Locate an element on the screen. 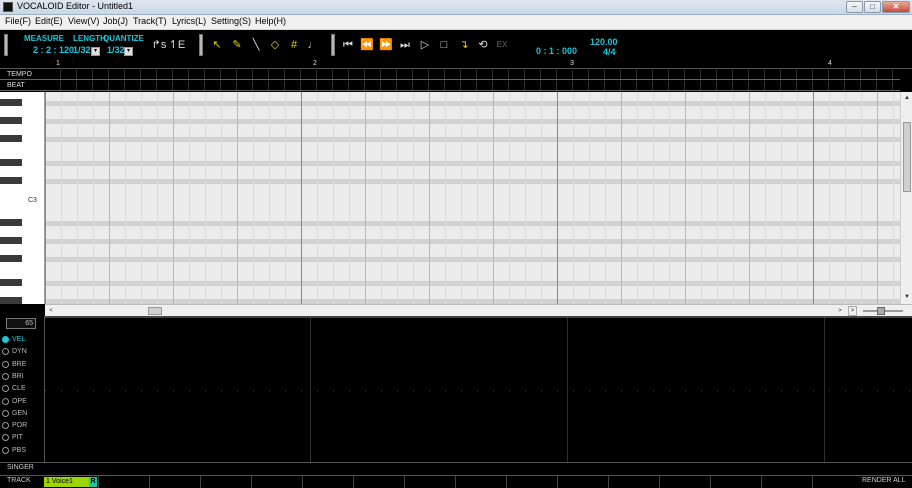 This screenshot has width=912, height=488. rewind-icon: ⏪ is located at coordinates (367, 45).